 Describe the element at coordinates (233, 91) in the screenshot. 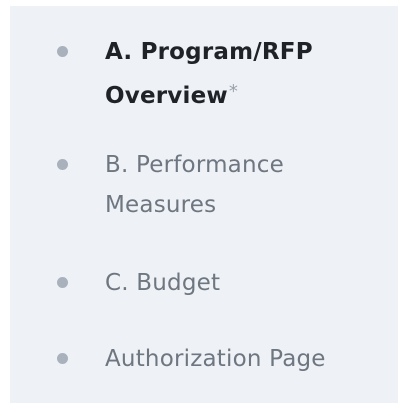

I see `required-asterisk-icon: *` at that location.